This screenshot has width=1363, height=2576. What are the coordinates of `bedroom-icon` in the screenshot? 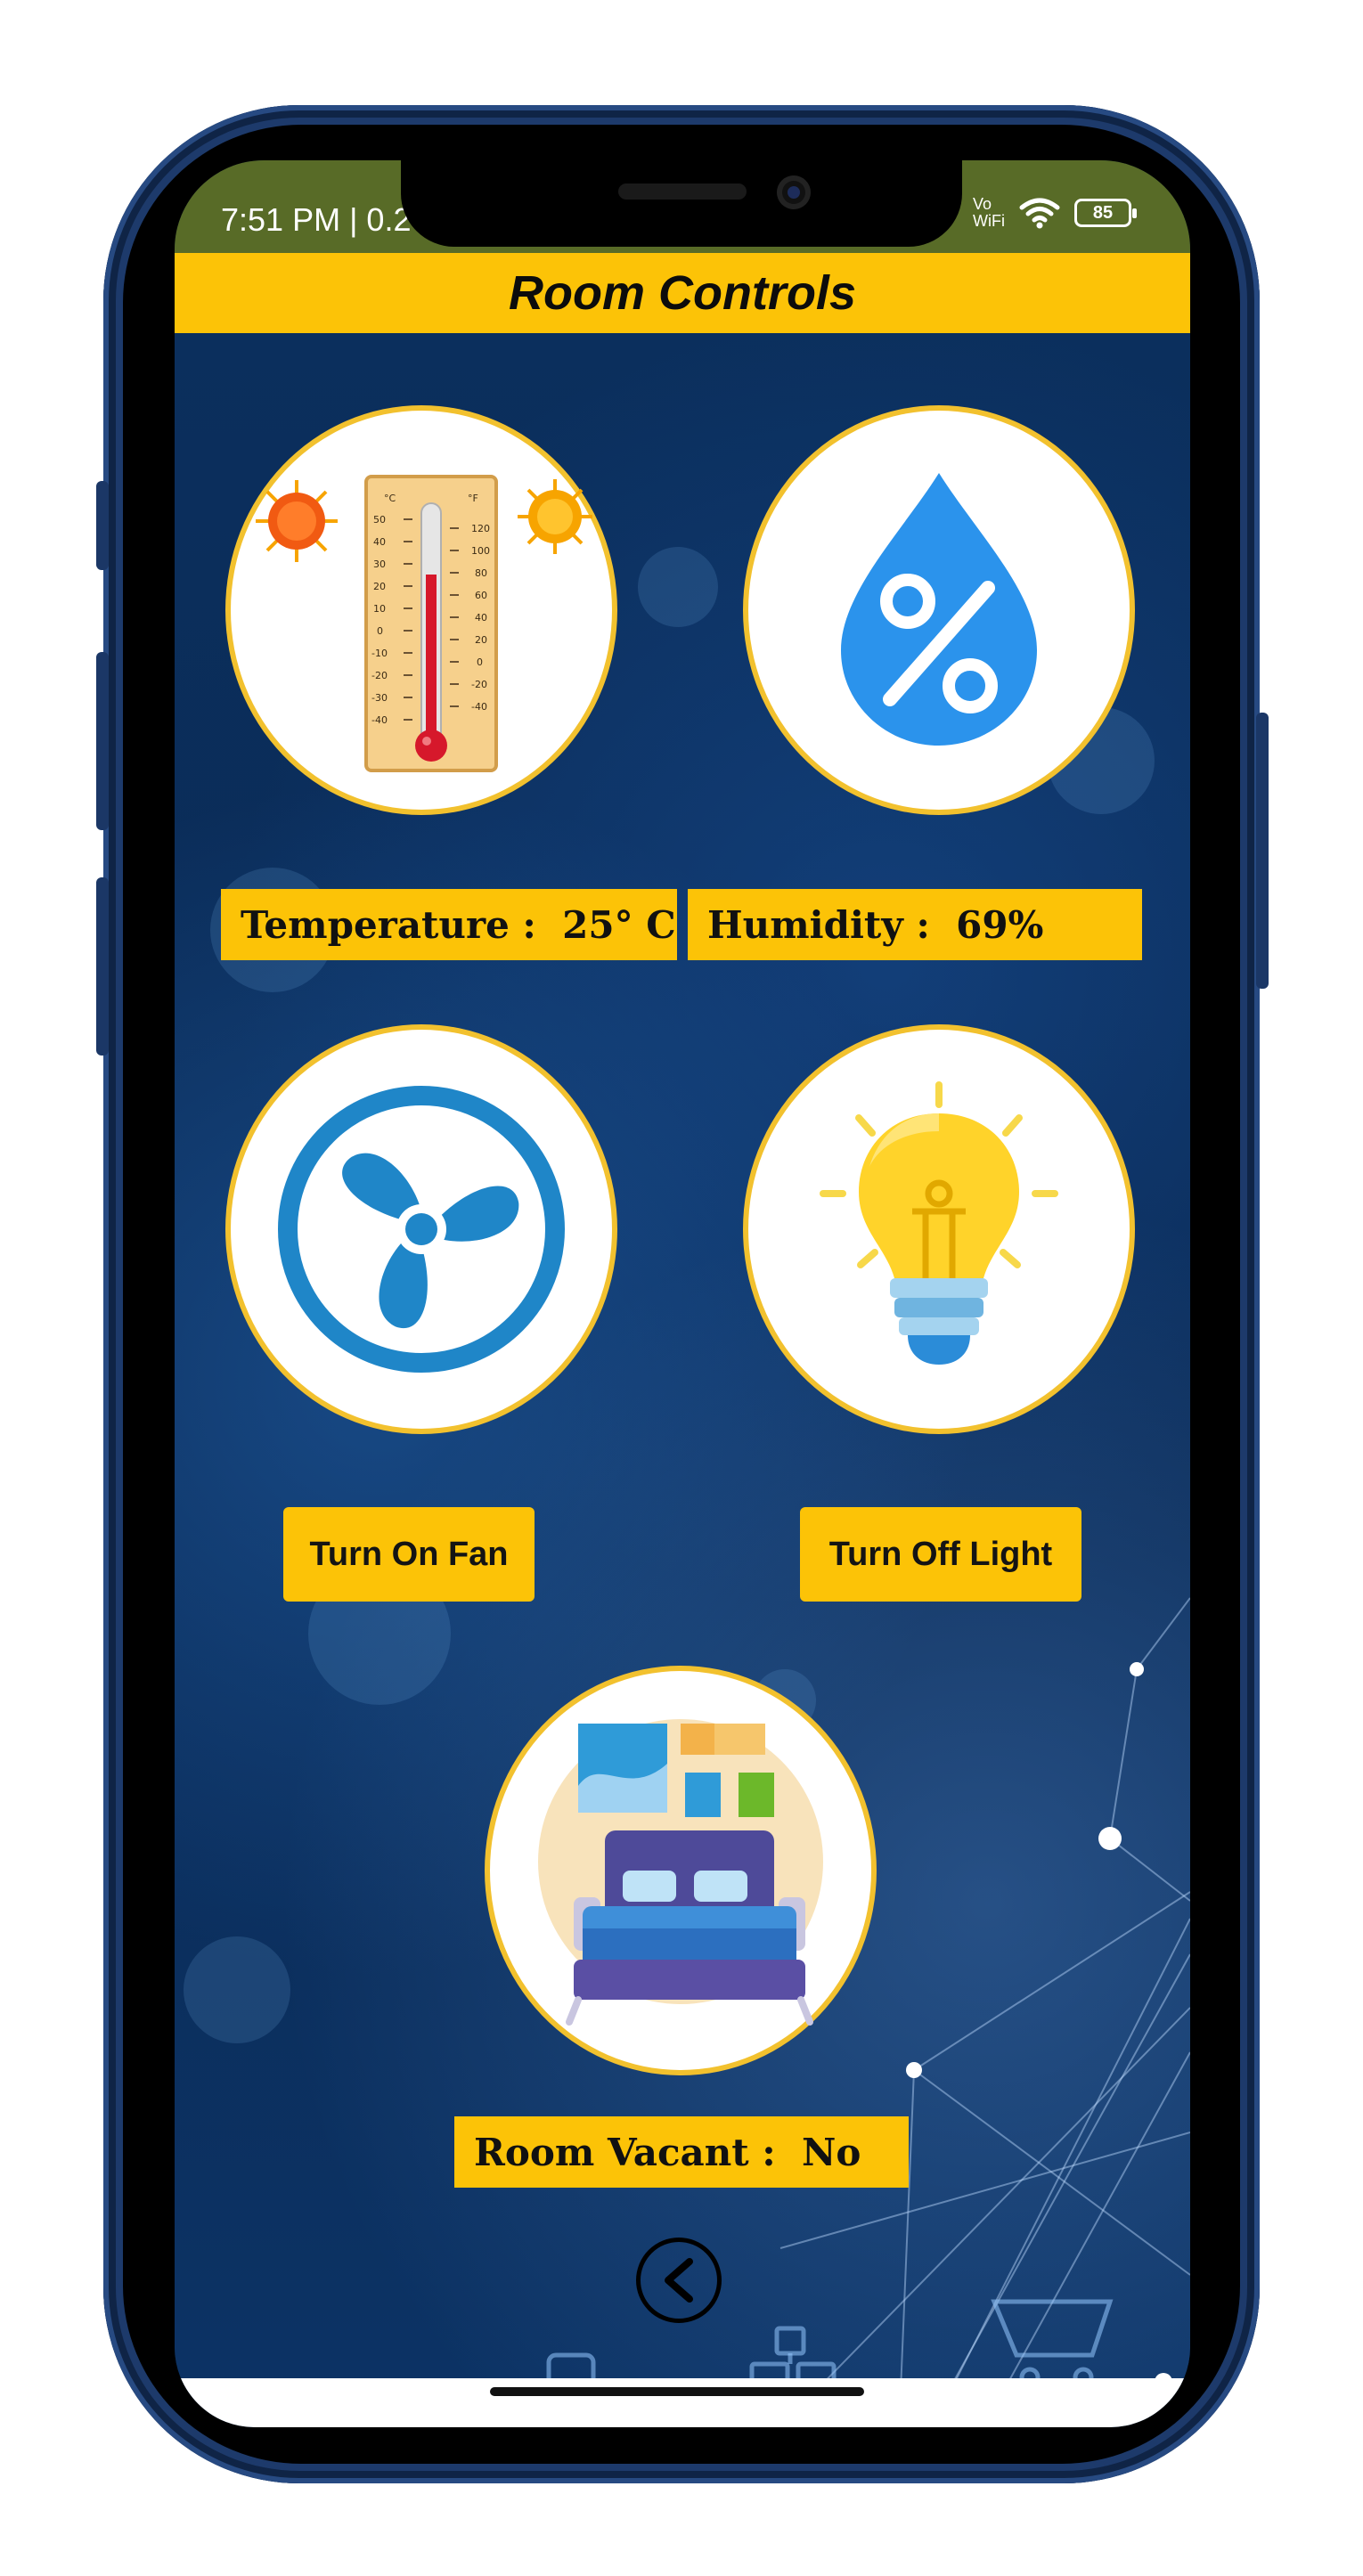 It's located at (681, 1873).